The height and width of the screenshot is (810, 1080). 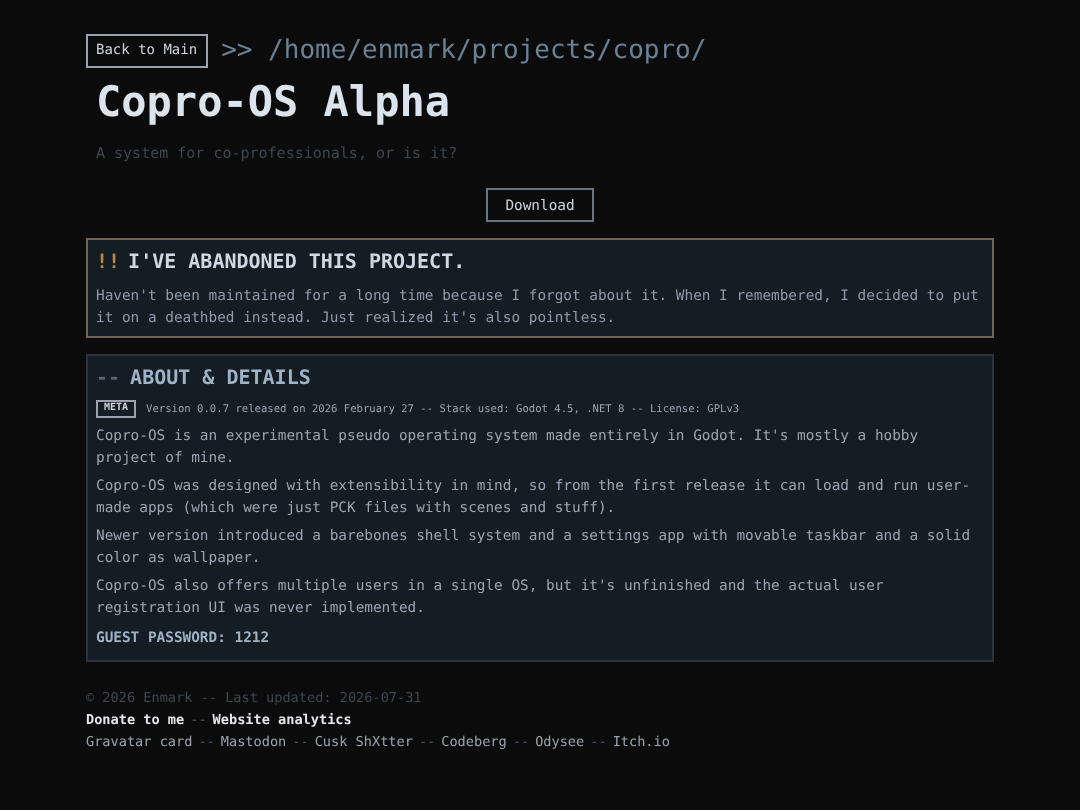 I want to click on path-text: >> /home/enmark/projects/copro/, so click(x=464, y=51).